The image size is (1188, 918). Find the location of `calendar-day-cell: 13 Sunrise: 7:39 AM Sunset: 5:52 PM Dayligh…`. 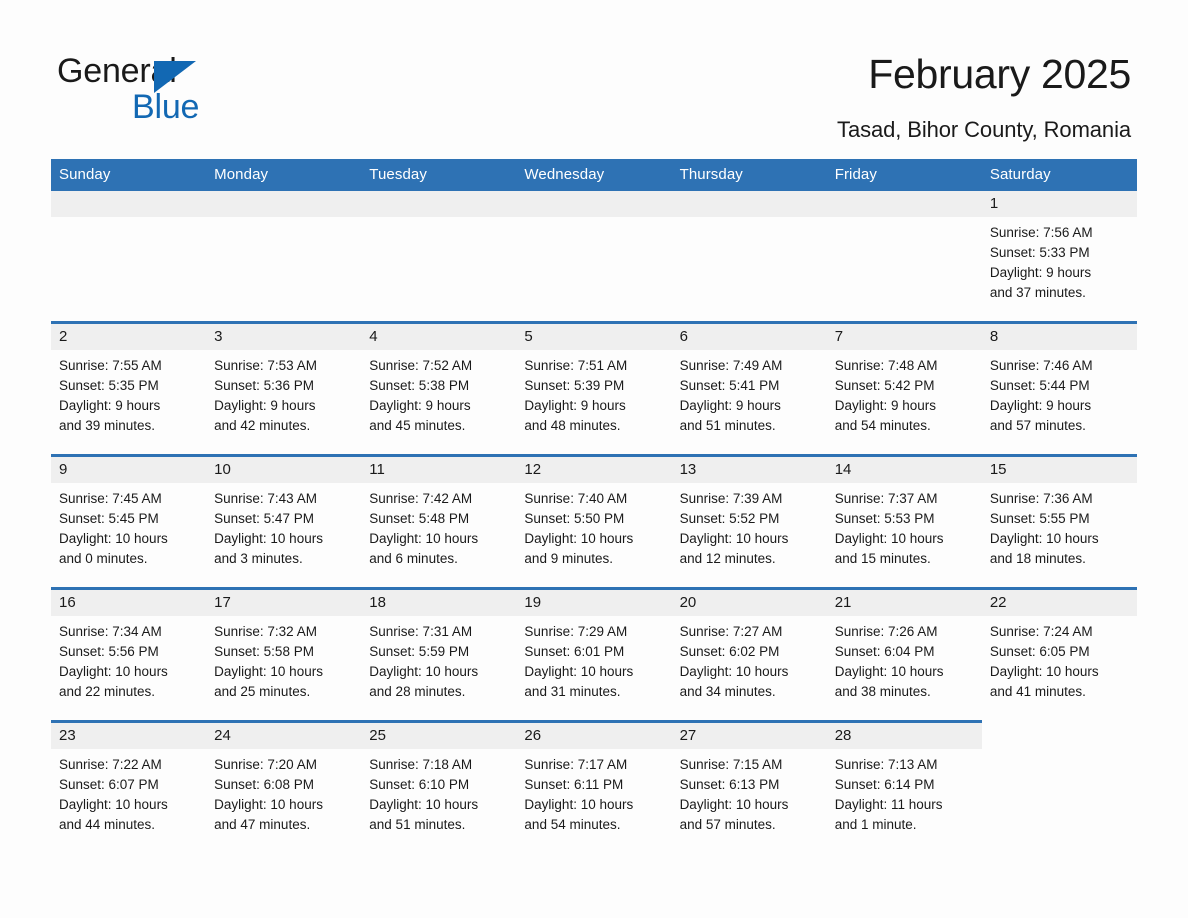

calendar-day-cell: 13 Sunrise: 7:39 AM Sunset: 5:52 PM Dayligh… is located at coordinates (749, 521).